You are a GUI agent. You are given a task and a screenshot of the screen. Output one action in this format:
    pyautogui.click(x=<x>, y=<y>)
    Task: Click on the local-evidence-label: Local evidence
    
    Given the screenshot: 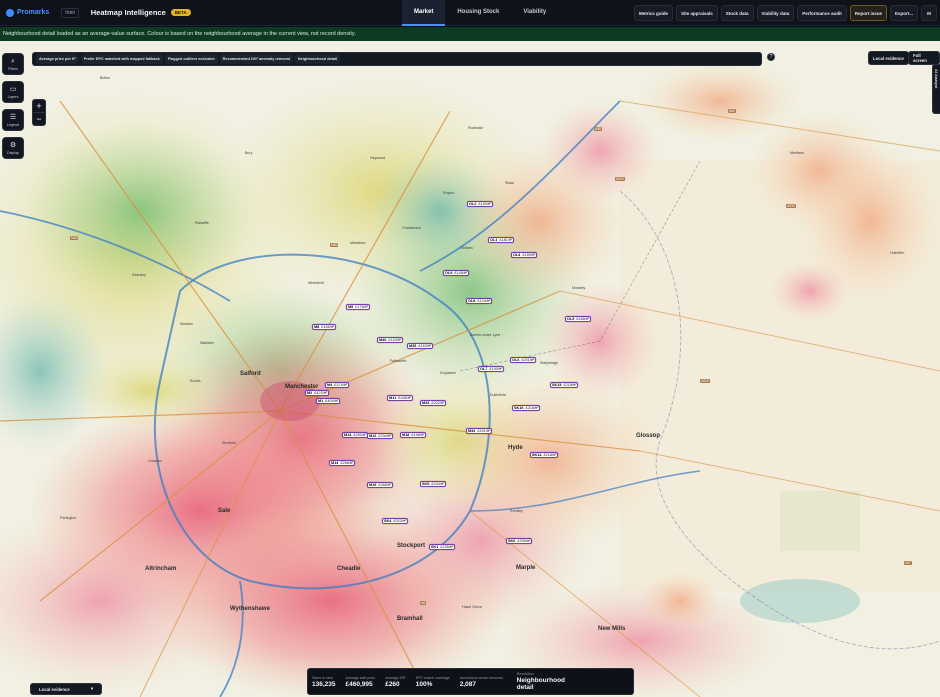 What is the action you would take?
    pyautogui.click(x=54, y=689)
    